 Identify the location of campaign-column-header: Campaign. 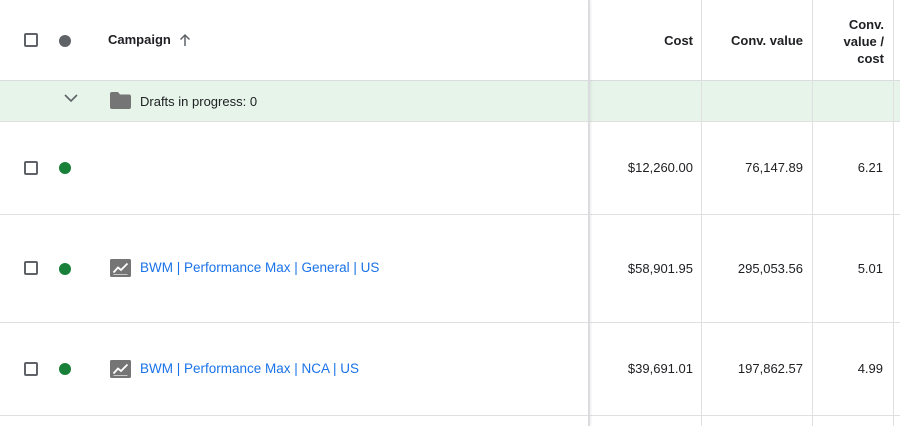
(149, 39).